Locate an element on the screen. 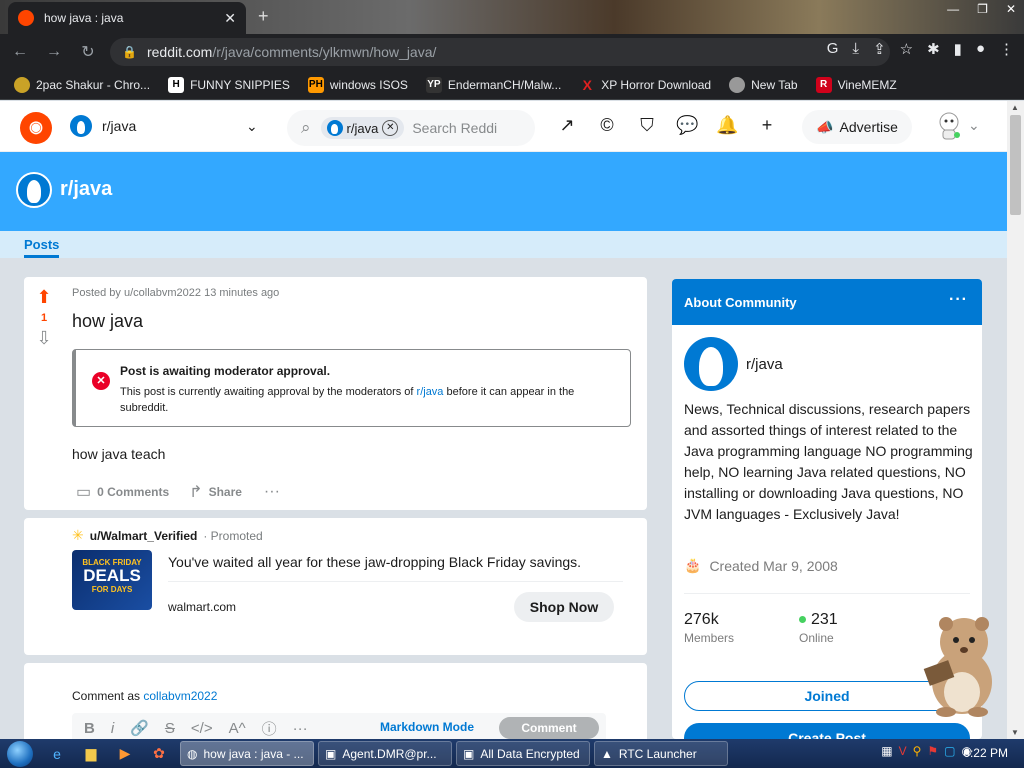 Image resolution: width=1024 pixels, height=768 pixels. bookmark-item: R VineMEMZ is located at coordinates (856, 84).